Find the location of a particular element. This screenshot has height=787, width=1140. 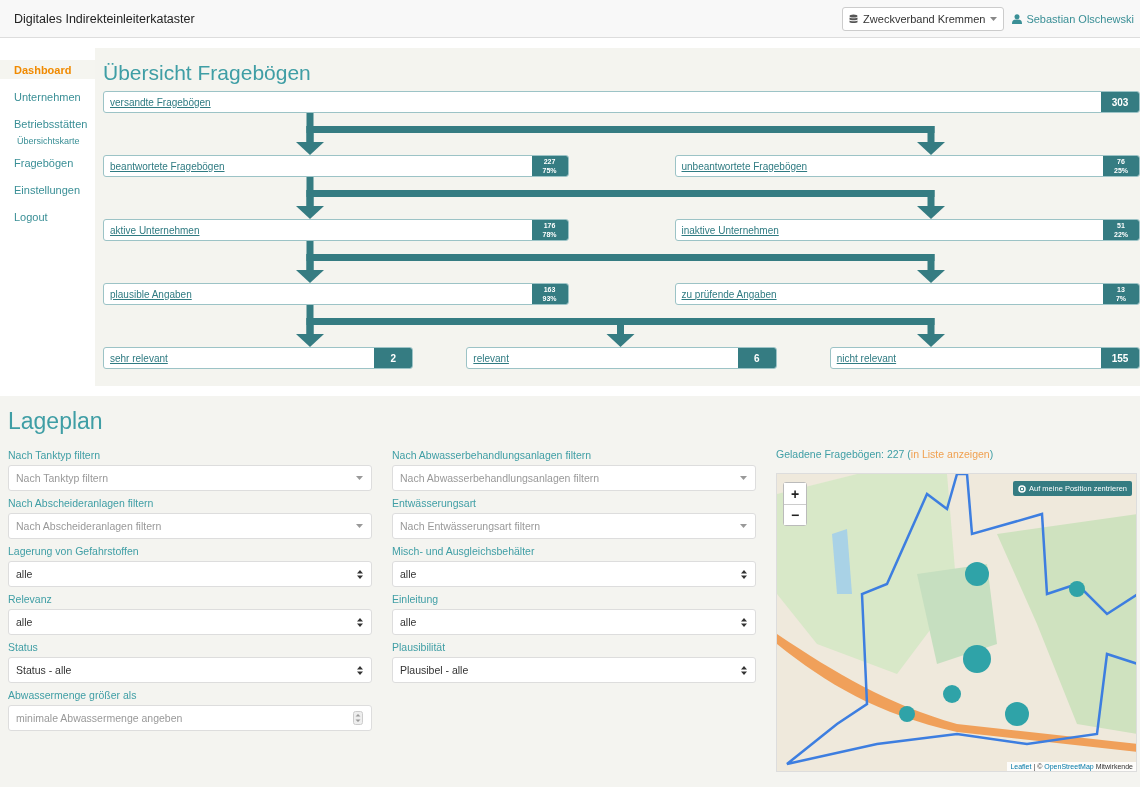

sidebar-item: Einstellungen is located at coordinates (47, 189).